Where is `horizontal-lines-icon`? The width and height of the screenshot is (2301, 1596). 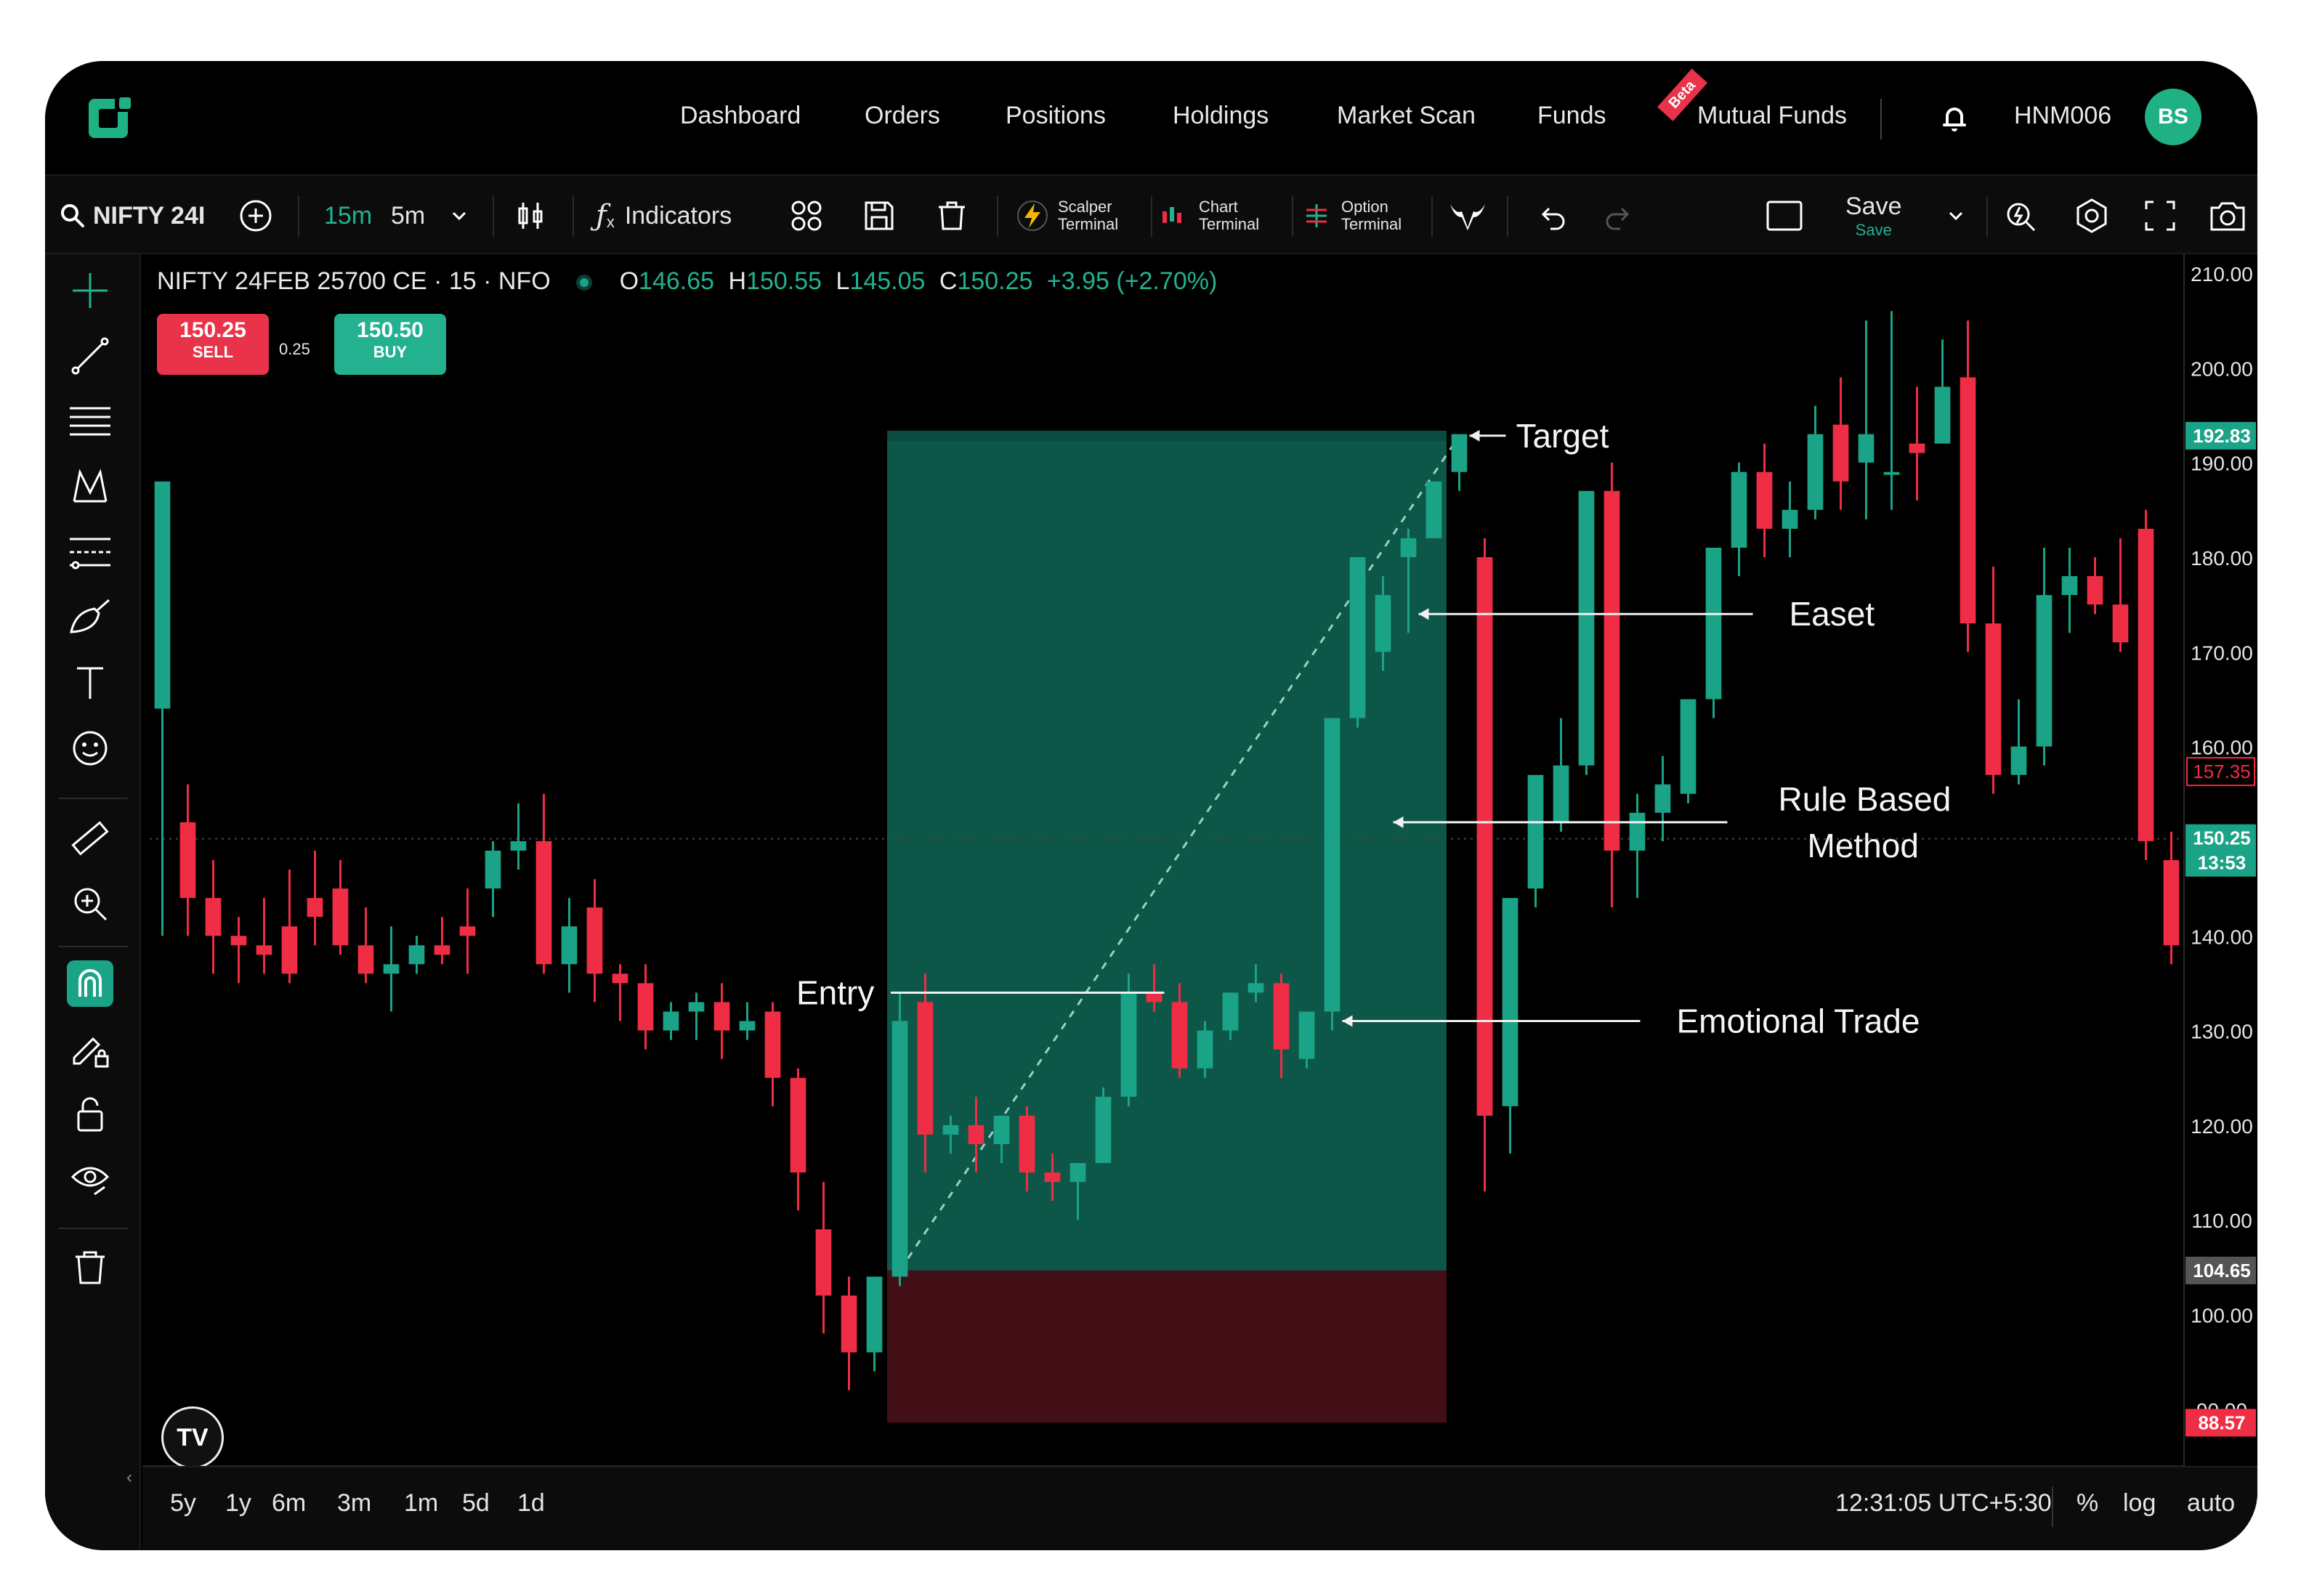 horizontal-lines-icon is located at coordinates (90, 422).